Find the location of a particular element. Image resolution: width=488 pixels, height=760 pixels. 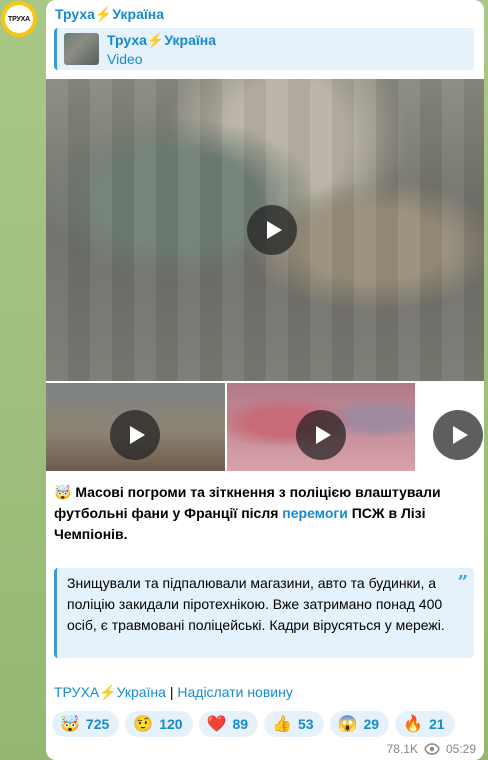

reaction-fire: 🔥 21 is located at coordinates (425, 724).